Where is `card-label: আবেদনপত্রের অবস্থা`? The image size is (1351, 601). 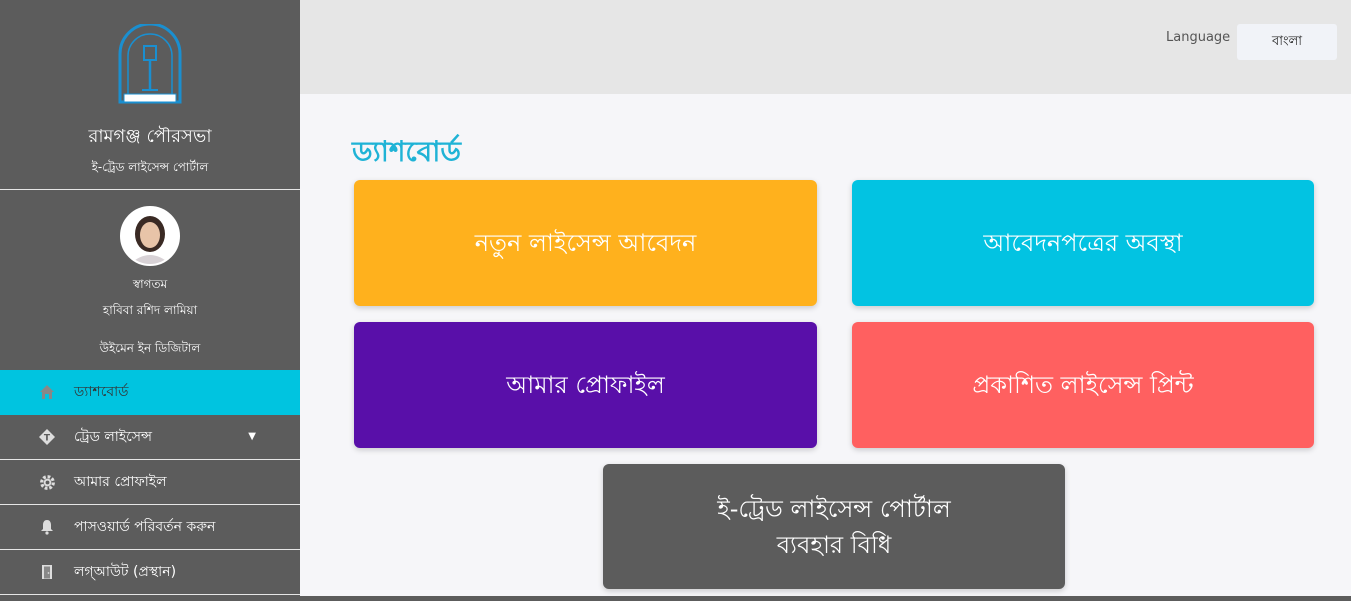
card-label: আবেদনপত্রের অবস্থা is located at coordinates (1083, 243).